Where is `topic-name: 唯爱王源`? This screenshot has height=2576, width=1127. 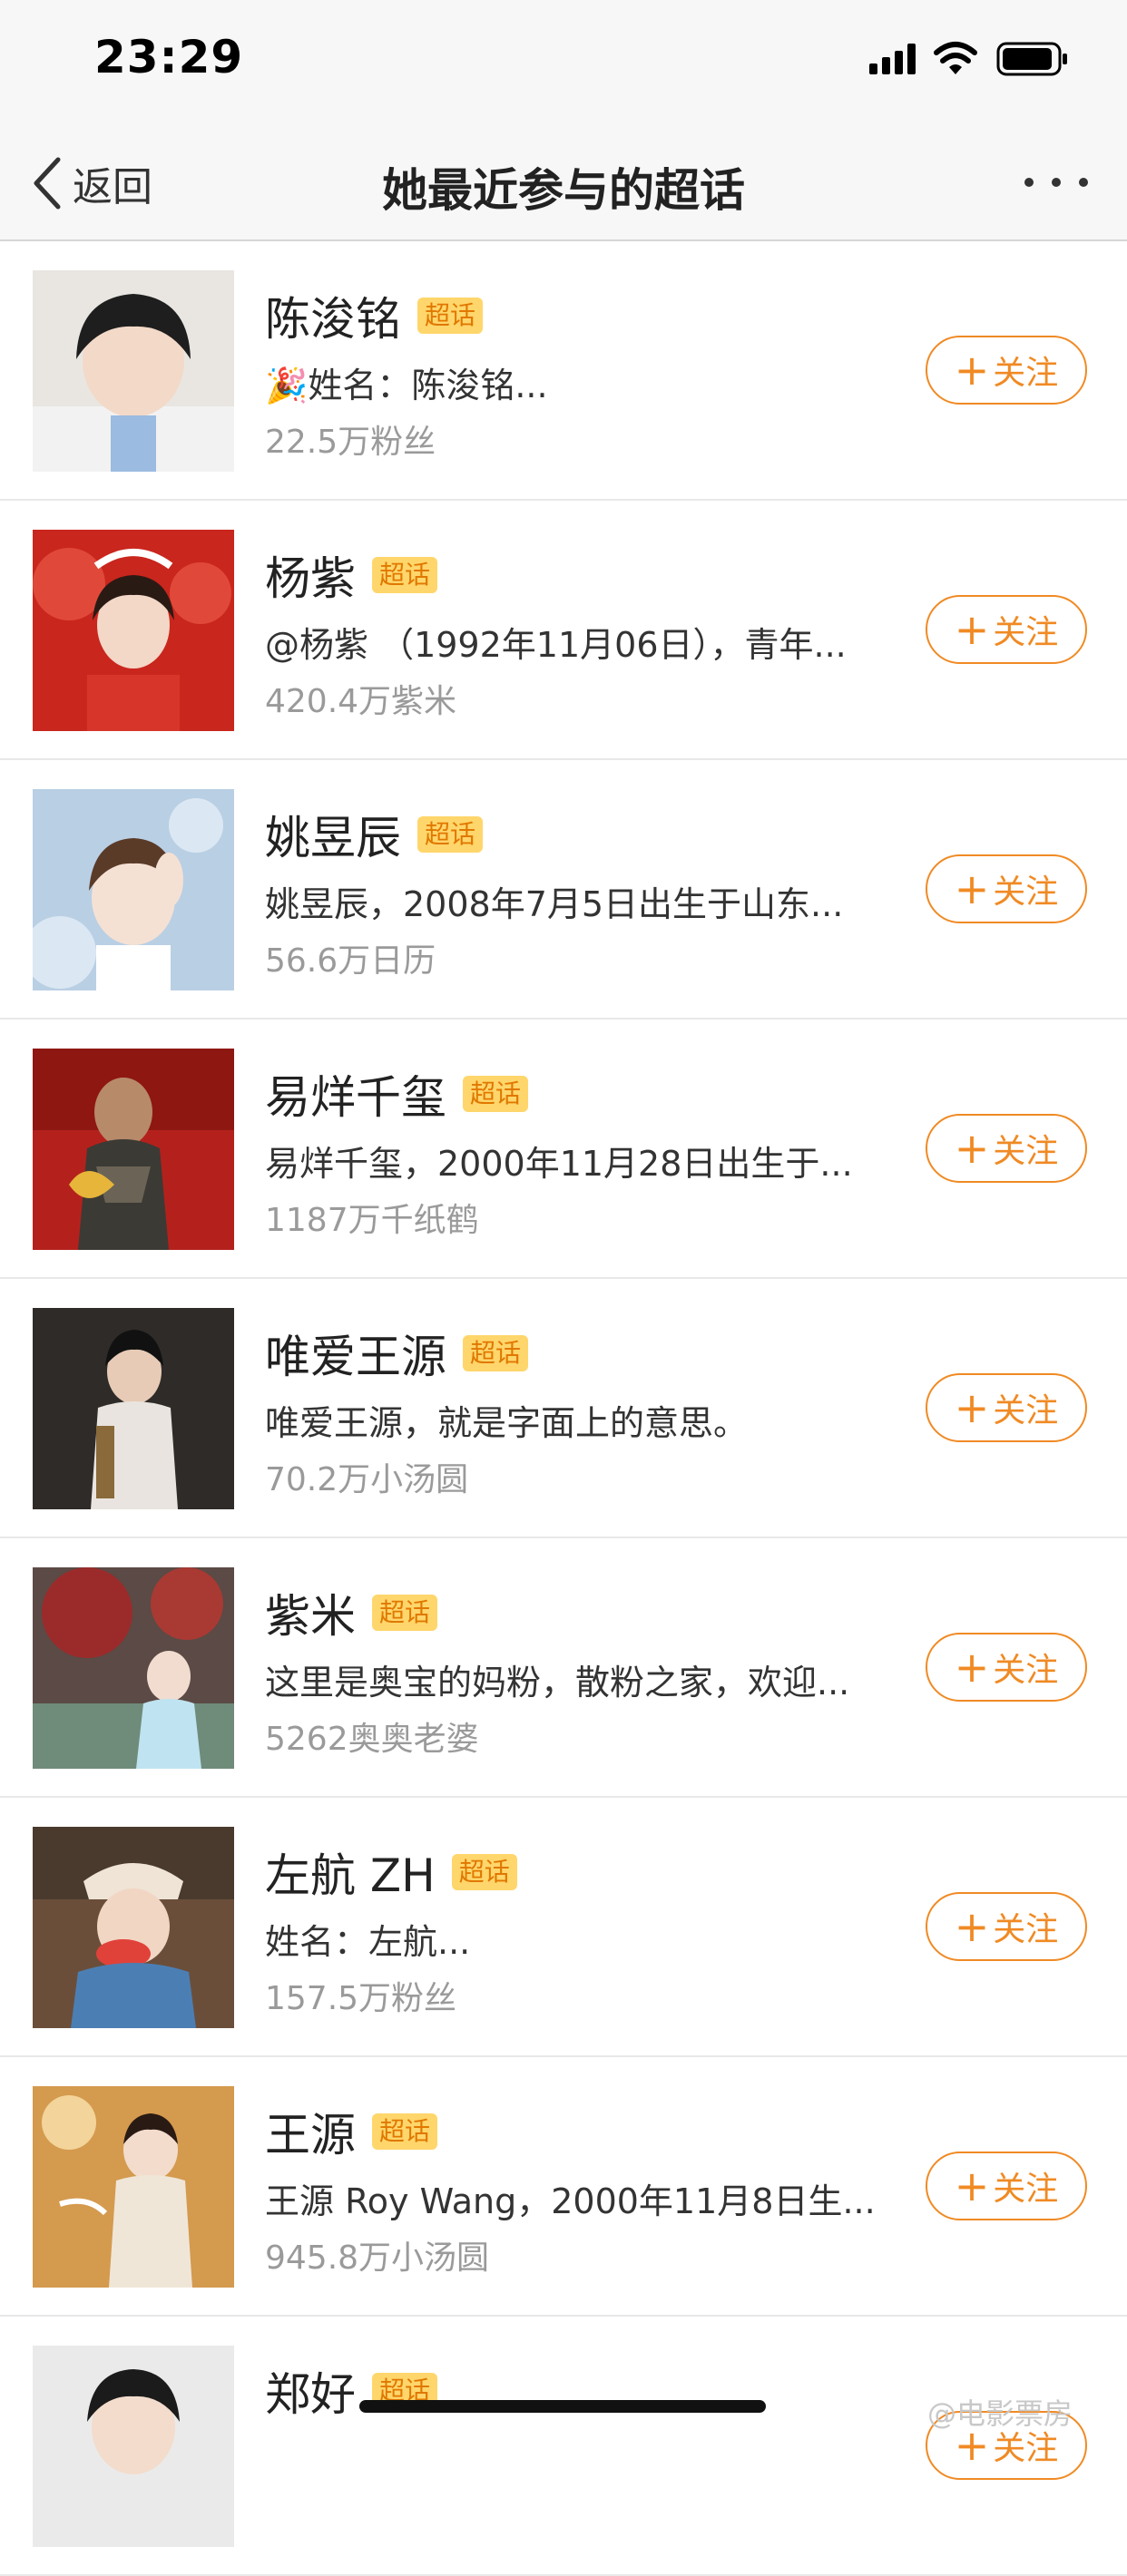 topic-name: 唯爱王源 is located at coordinates (355, 1357).